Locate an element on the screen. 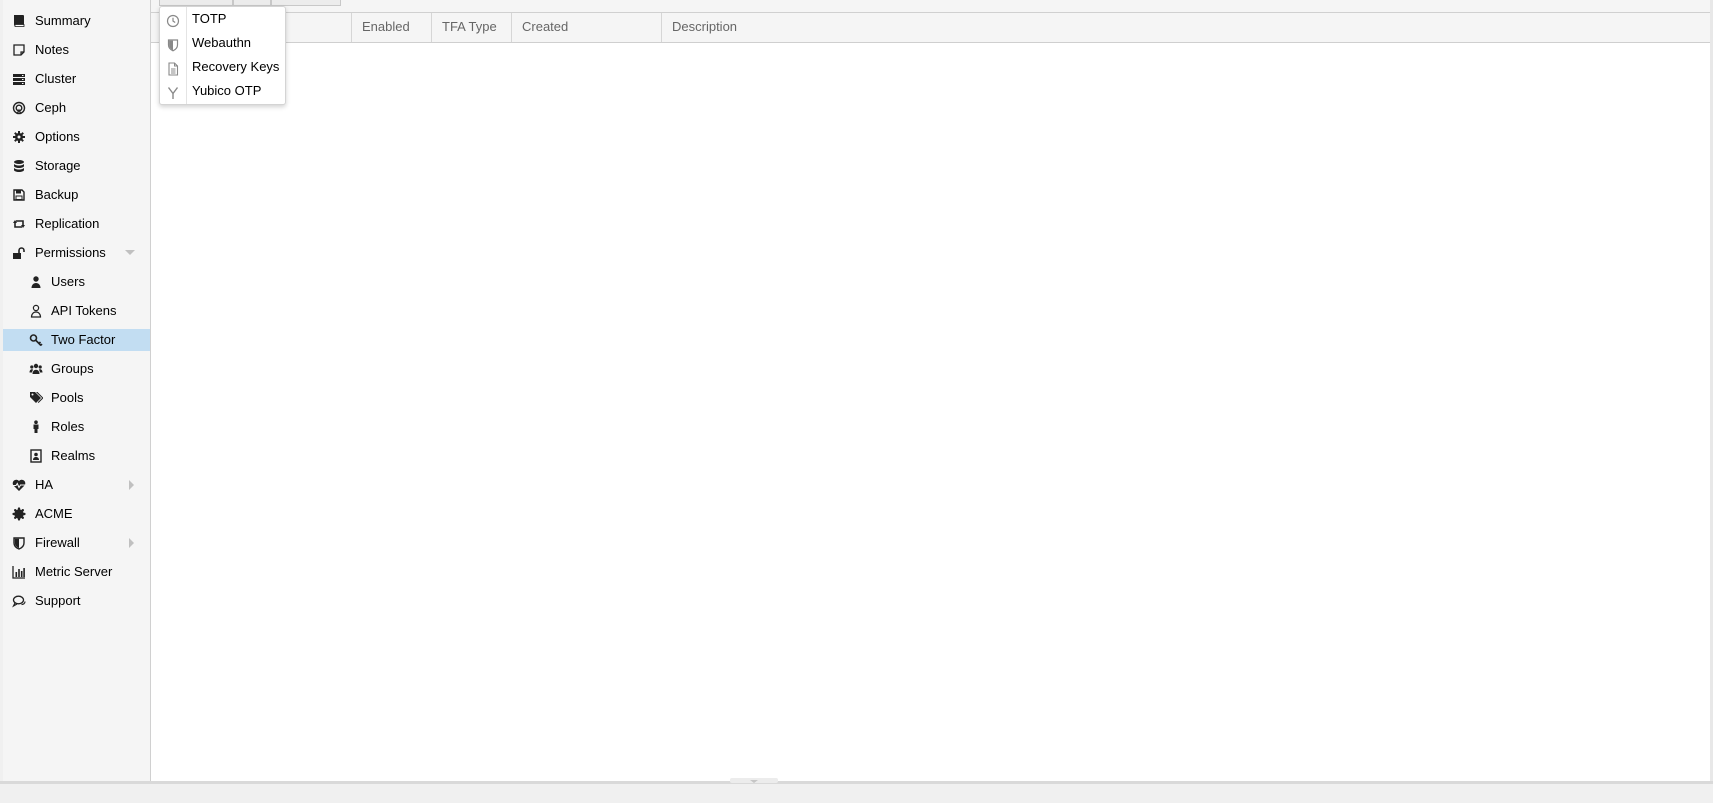 This screenshot has height=803, width=1713. sidebar-item-label: Metric Server is located at coordinates (74, 571).